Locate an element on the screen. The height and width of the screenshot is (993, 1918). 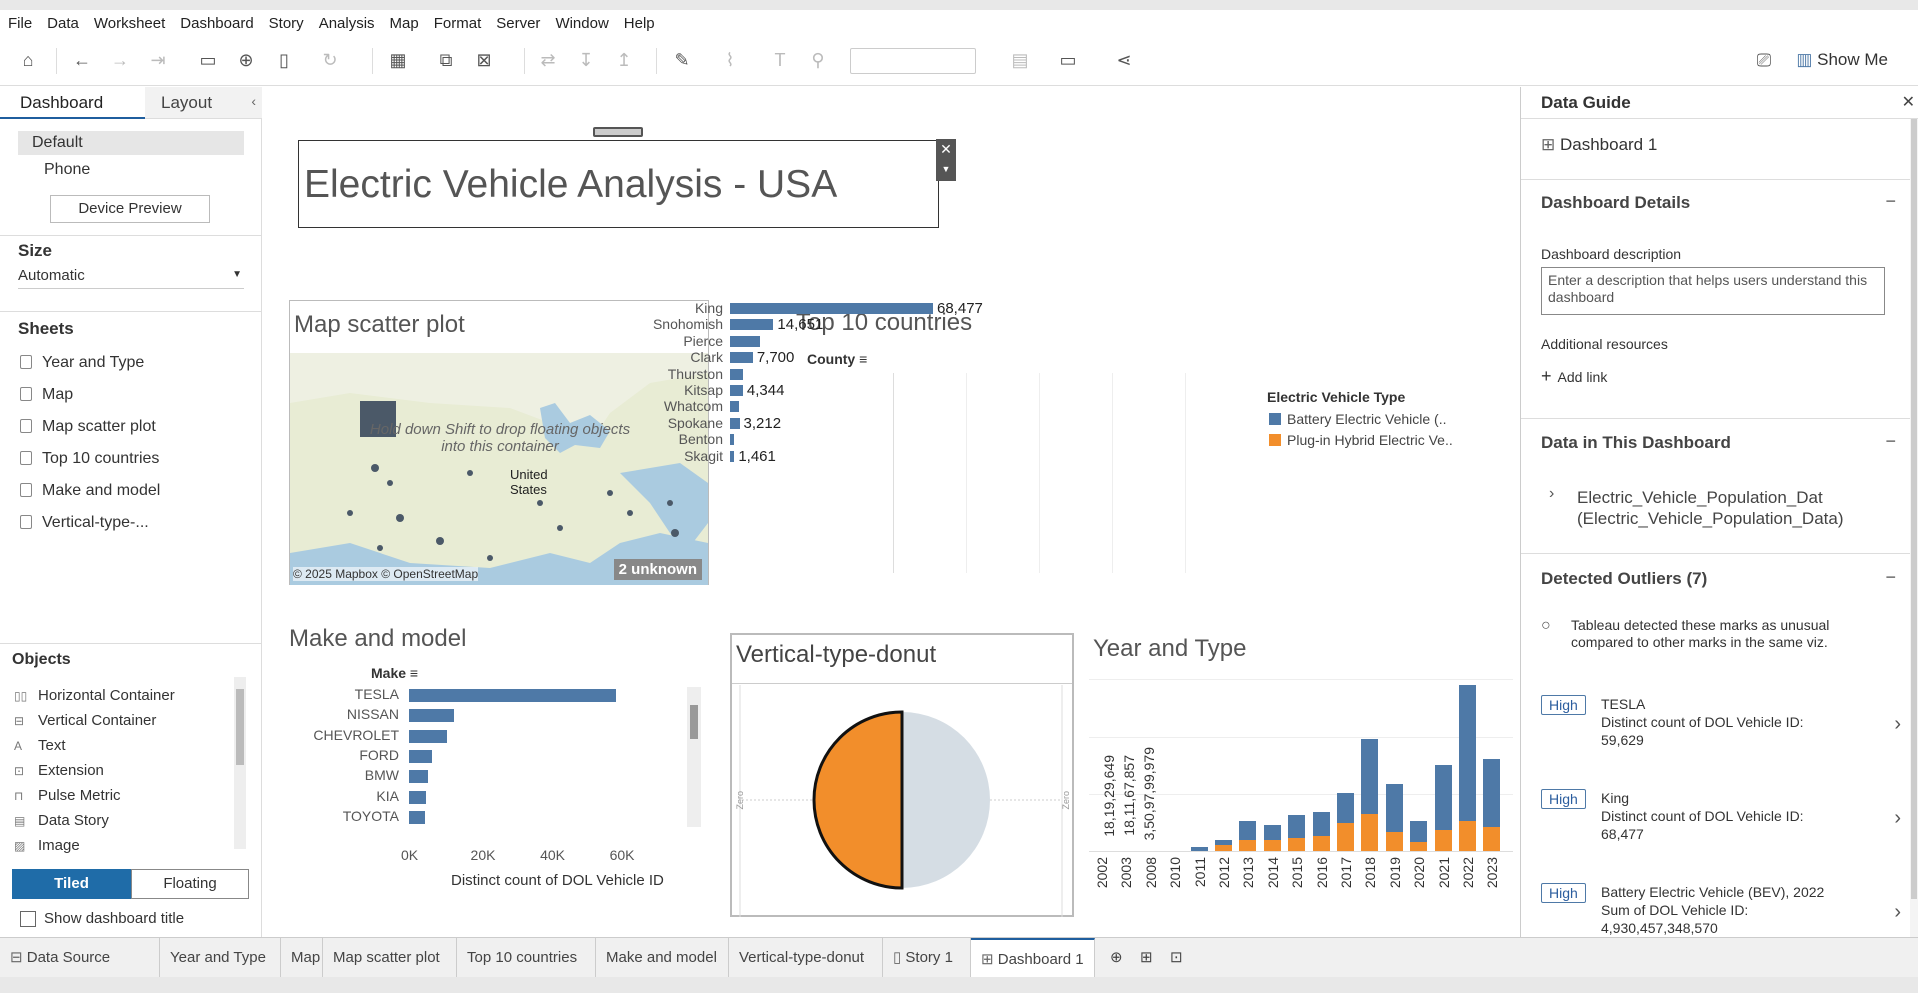
object-horizontal-container: ▯▯ Horizontal Container is located at coordinates (94, 695).